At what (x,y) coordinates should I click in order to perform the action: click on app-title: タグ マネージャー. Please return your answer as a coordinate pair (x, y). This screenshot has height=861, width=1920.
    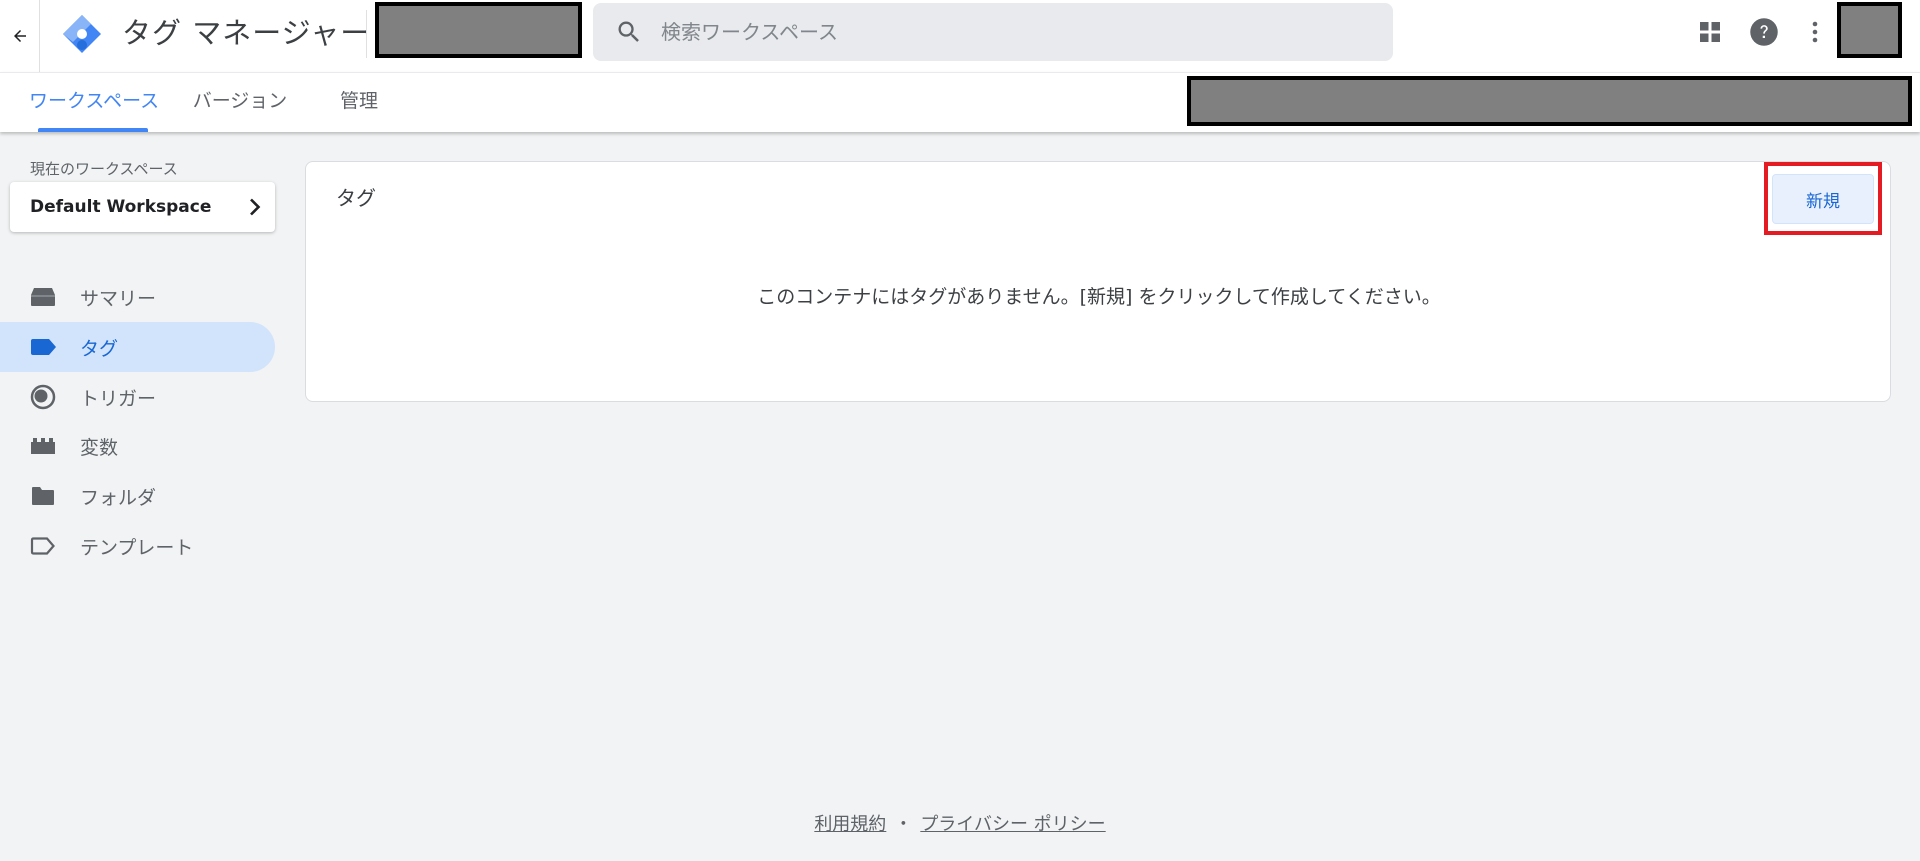
    Looking at the image, I should click on (246, 33).